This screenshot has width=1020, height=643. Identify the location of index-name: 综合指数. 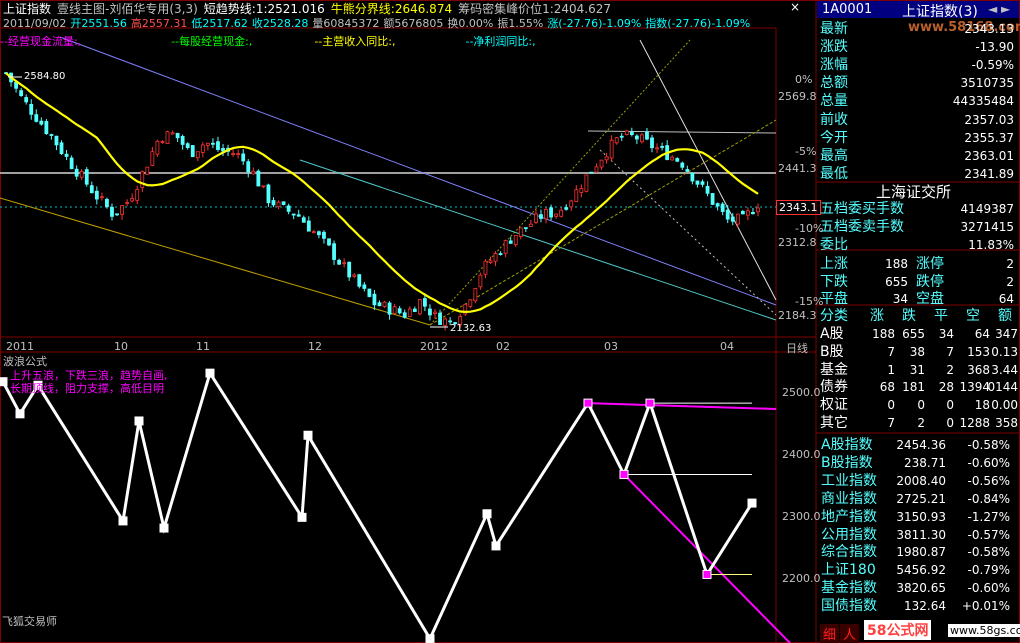
(849, 552).